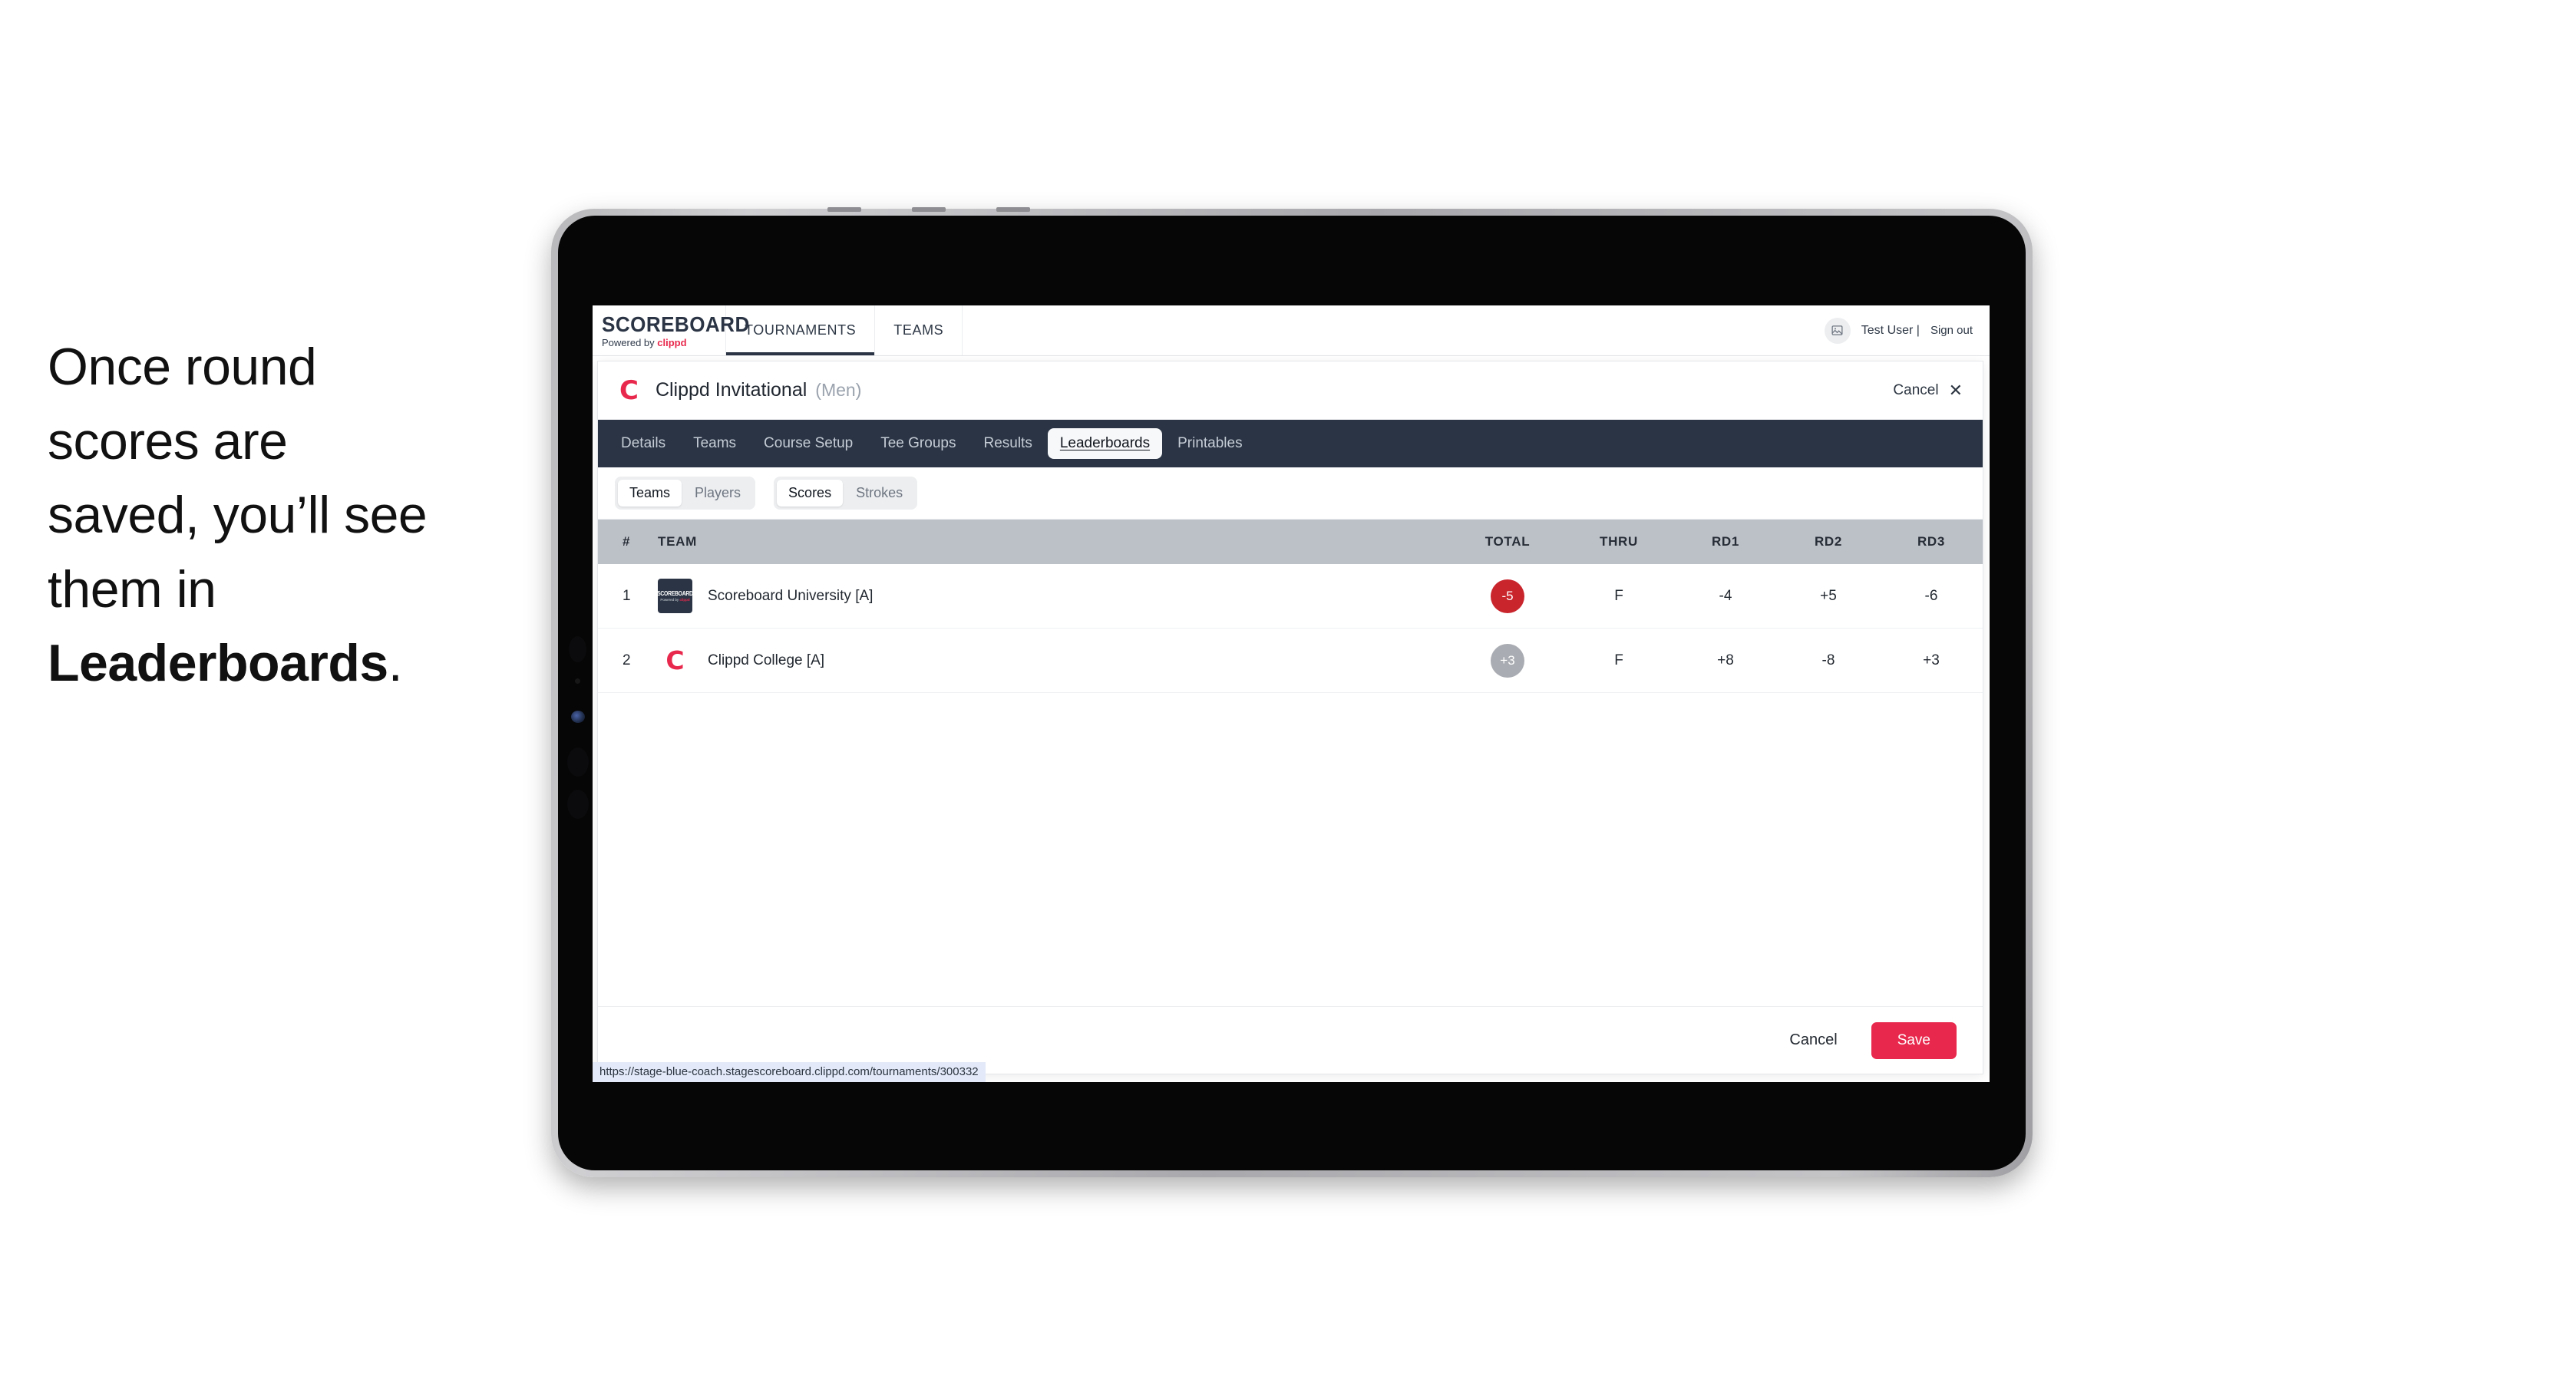 Image resolution: width=2576 pixels, height=1386 pixels. I want to click on device-indicator-led-icon, so click(578, 717).